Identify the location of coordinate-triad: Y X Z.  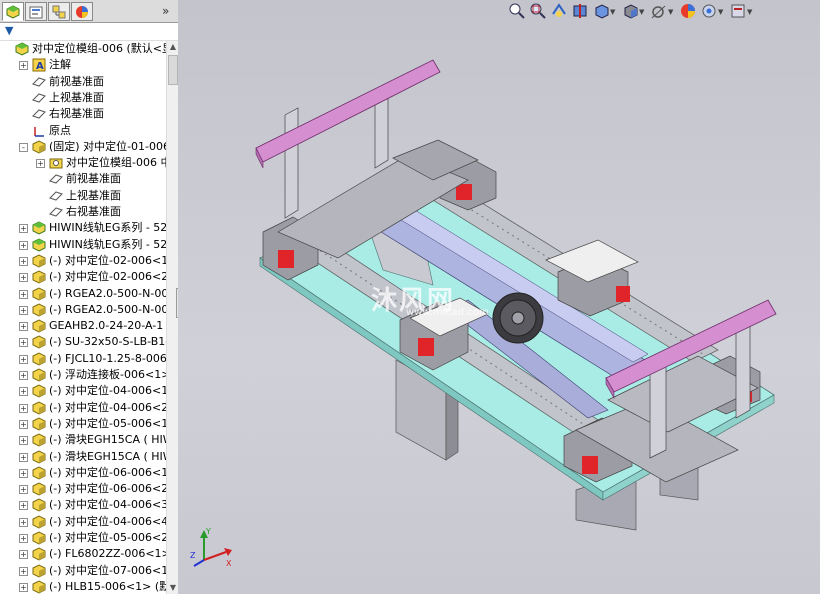
(212, 549).